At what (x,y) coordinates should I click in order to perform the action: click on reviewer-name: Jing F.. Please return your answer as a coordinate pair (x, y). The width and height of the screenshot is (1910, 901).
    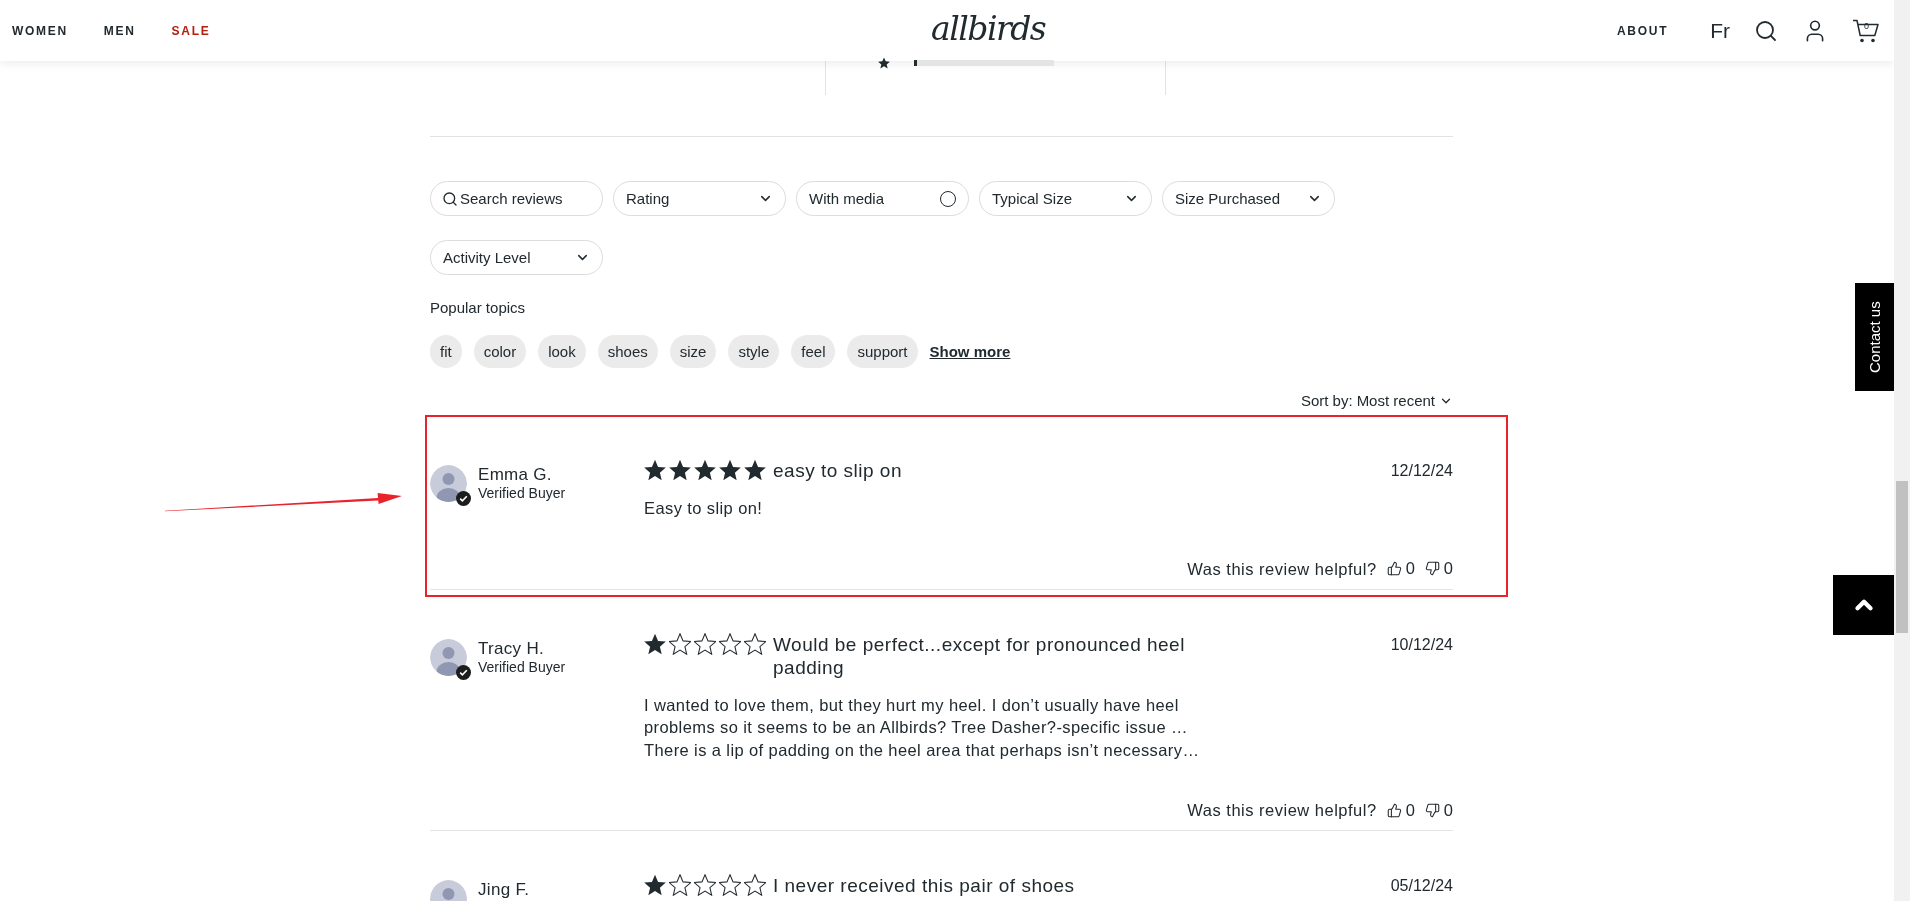
    Looking at the image, I should click on (504, 889).